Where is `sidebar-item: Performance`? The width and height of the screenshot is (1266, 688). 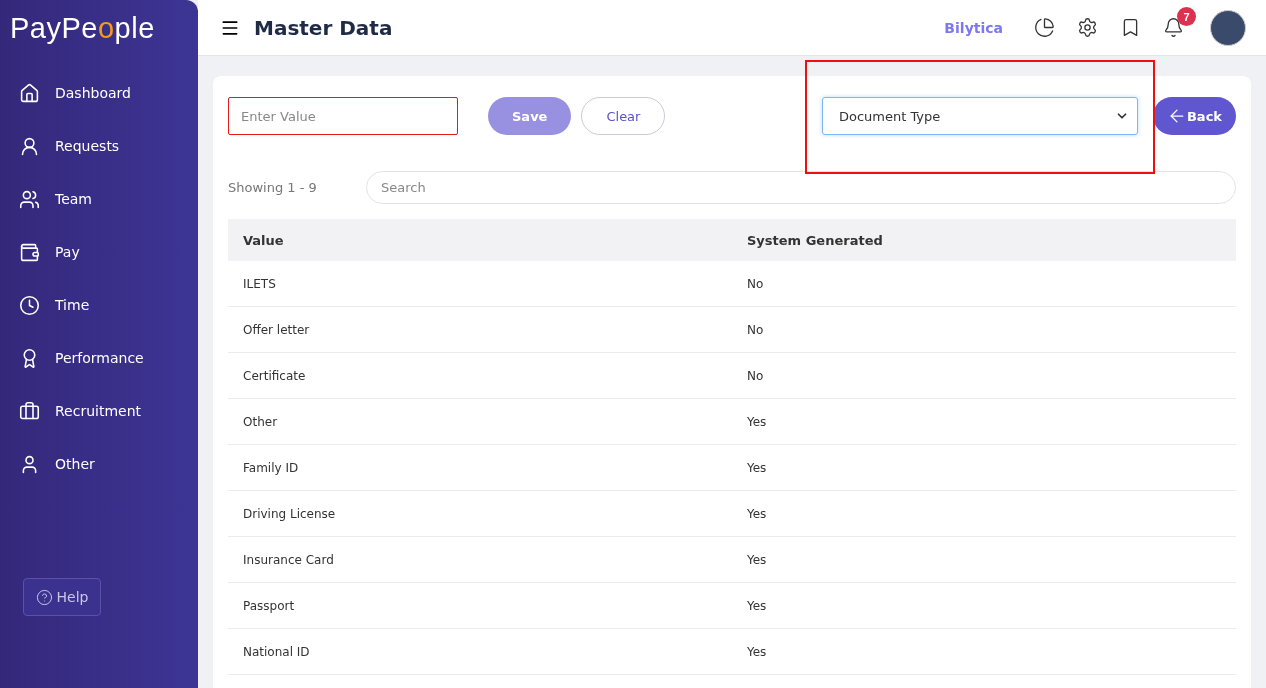
sidebar-item: Performance is located at coordinates (99, 358).